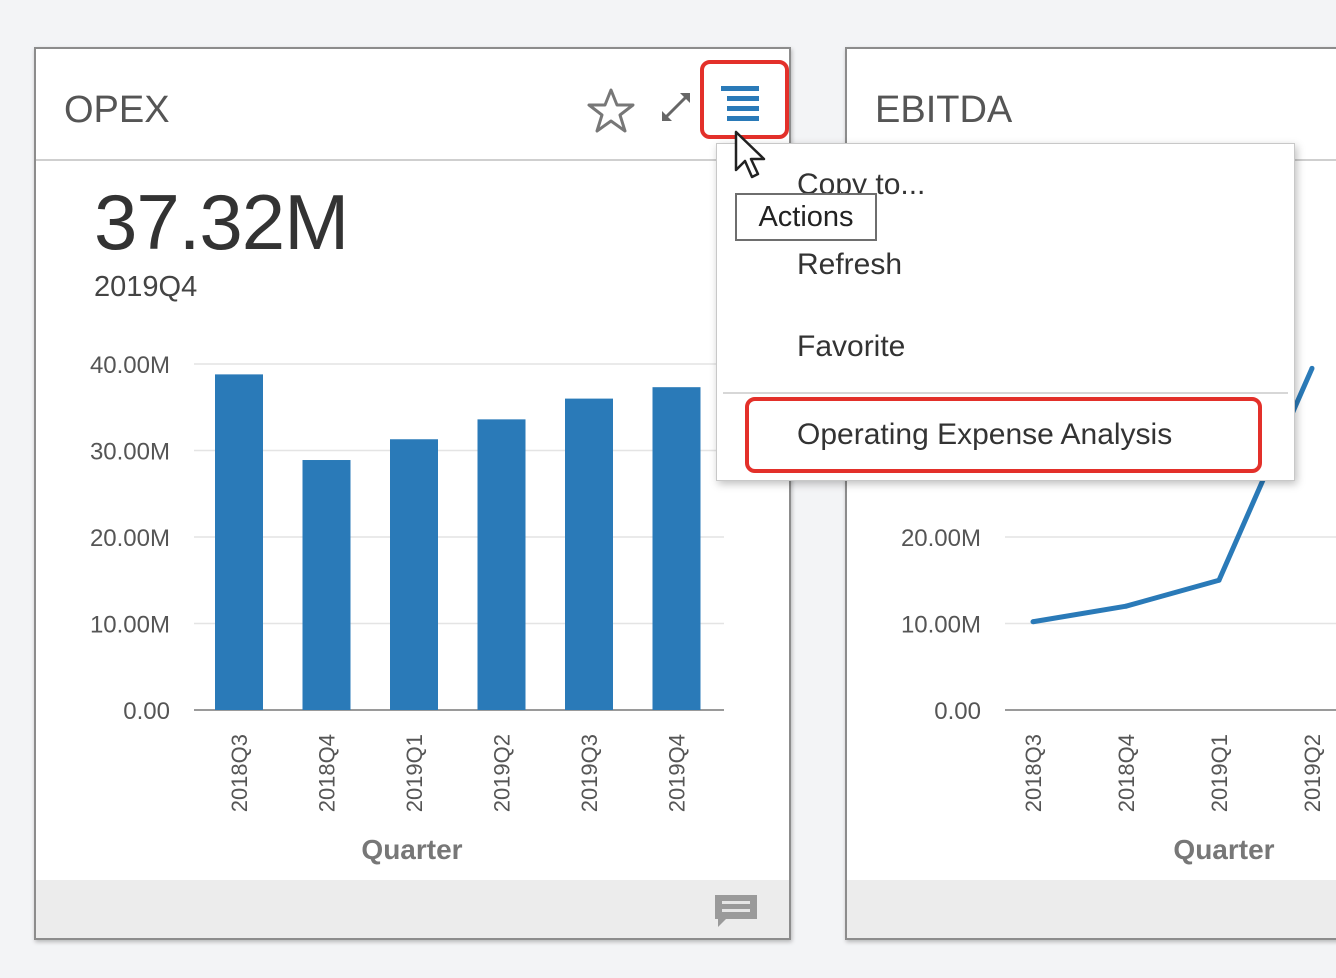 This screenshot has height=978, width=1336. Describe the element at coordinates (750, 154) in the screenshot. I see `mouse-pointer-icon` at that location.